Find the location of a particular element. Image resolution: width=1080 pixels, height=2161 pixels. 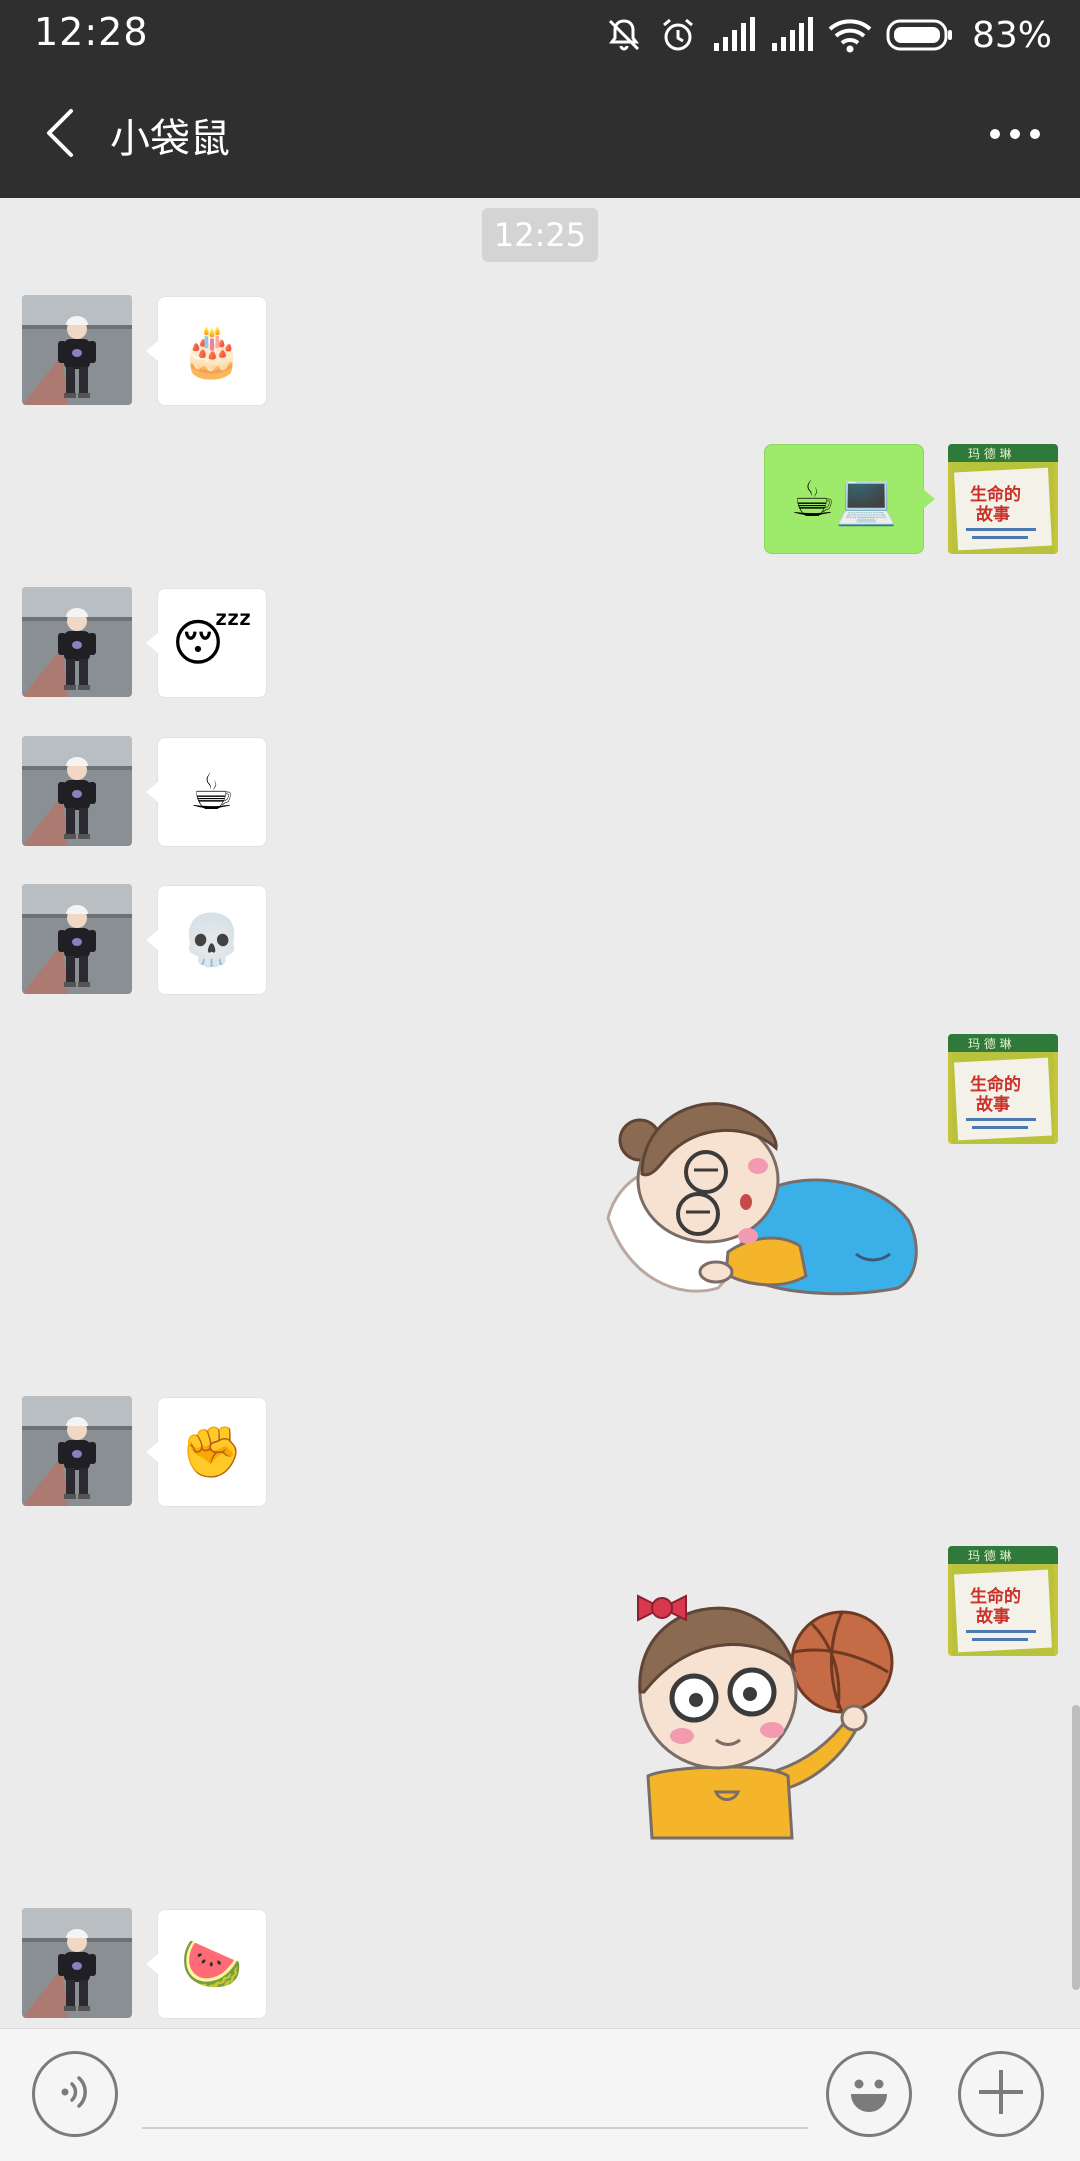

more-button is located at coordinates (1015, 134).